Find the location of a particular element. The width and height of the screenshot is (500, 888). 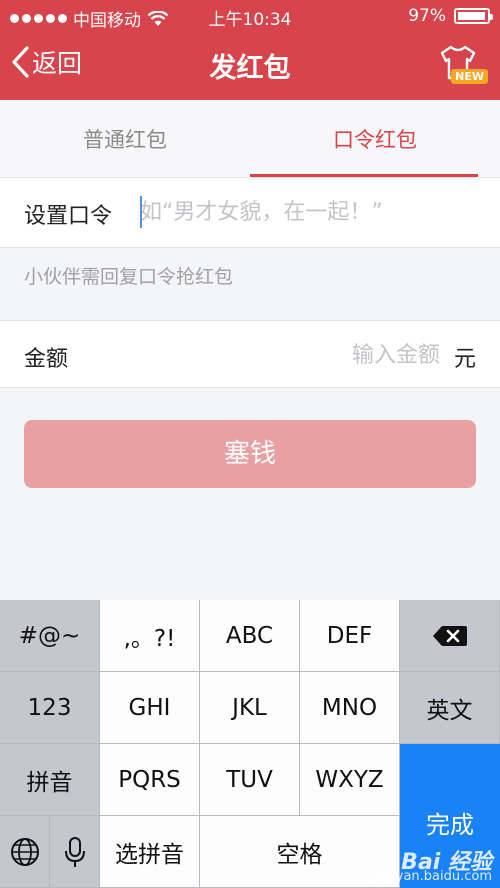

key-symbols: #@~ is located at coordinates (50, 636).